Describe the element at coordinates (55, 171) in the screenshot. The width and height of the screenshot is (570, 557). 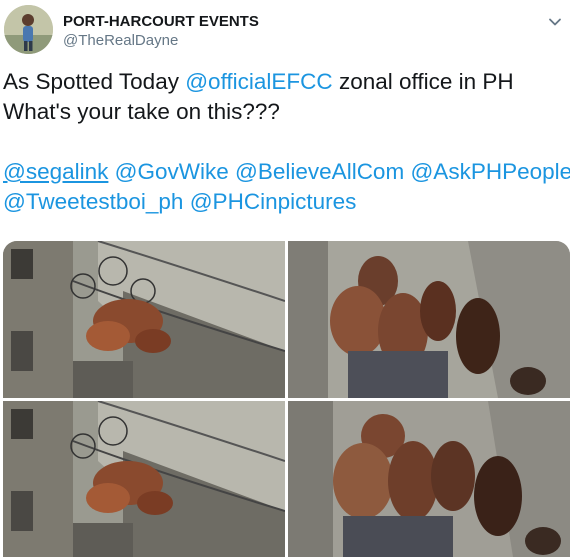
I see `mention-segalink: @segalink` at that location.